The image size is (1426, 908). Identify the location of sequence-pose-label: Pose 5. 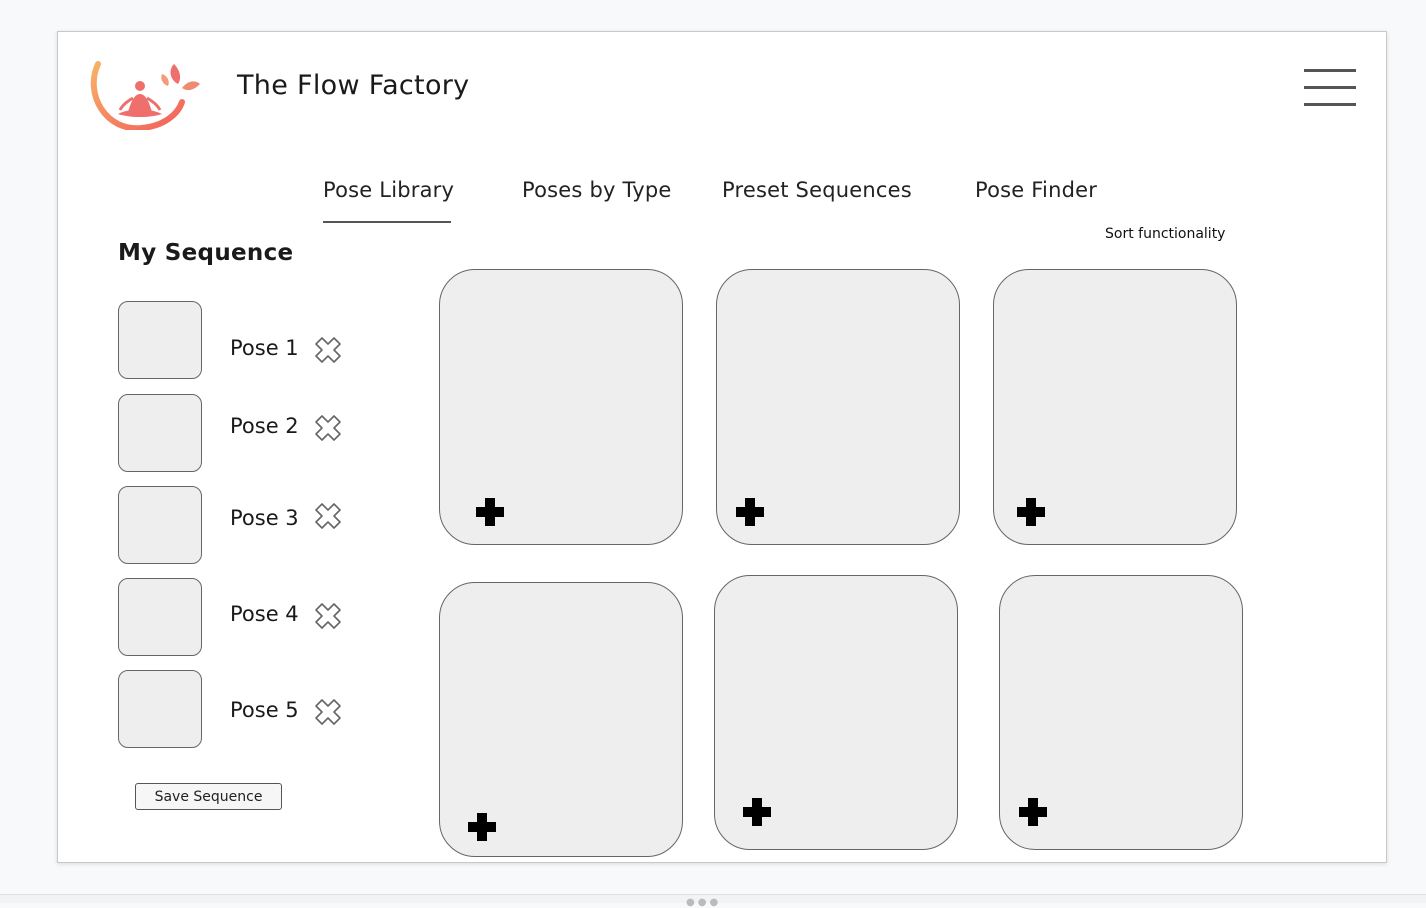
(264, 710).